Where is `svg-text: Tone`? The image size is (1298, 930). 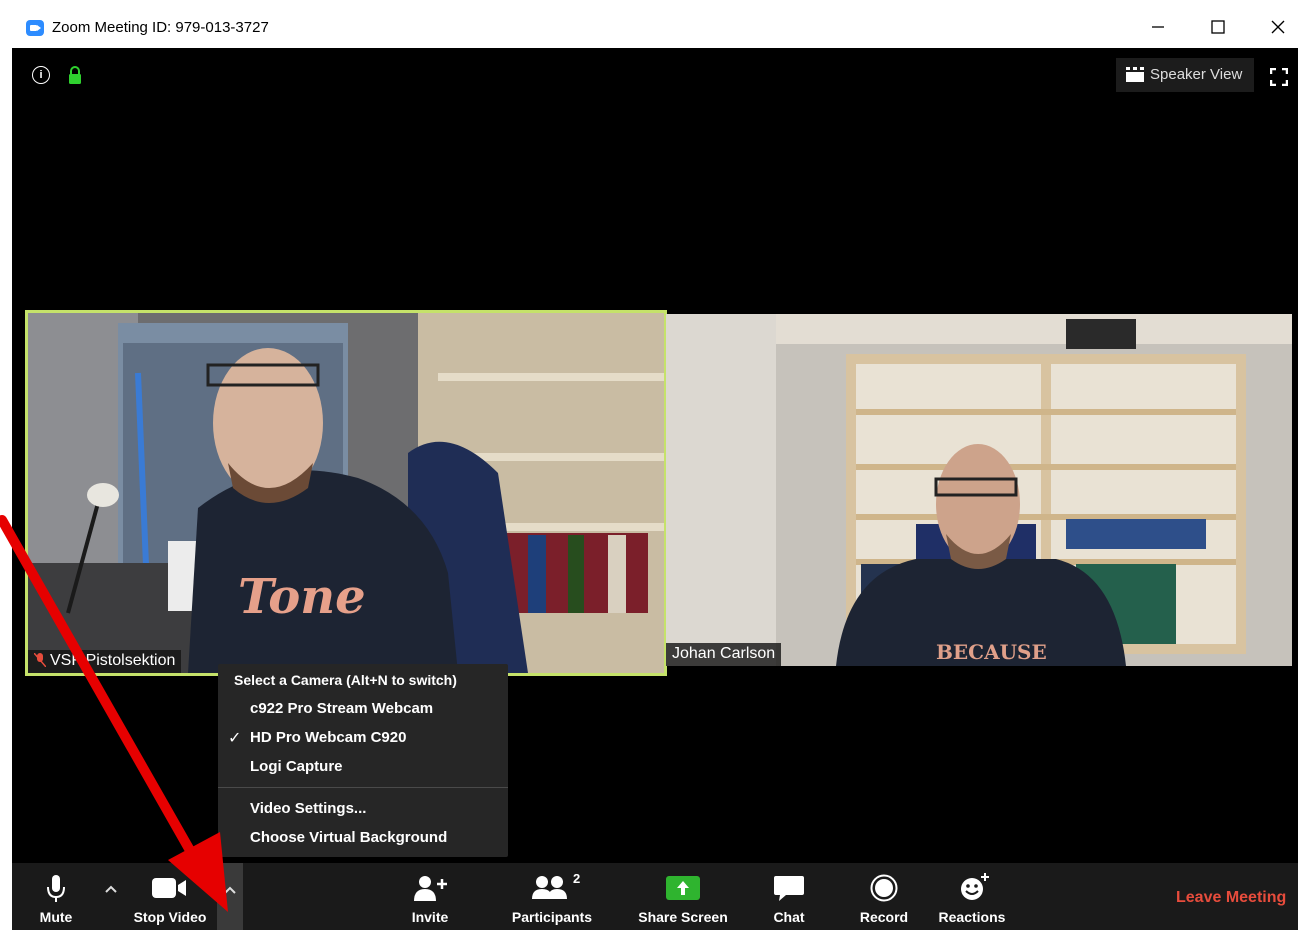
svg-text: Tone is located at coordinates (302, 597).